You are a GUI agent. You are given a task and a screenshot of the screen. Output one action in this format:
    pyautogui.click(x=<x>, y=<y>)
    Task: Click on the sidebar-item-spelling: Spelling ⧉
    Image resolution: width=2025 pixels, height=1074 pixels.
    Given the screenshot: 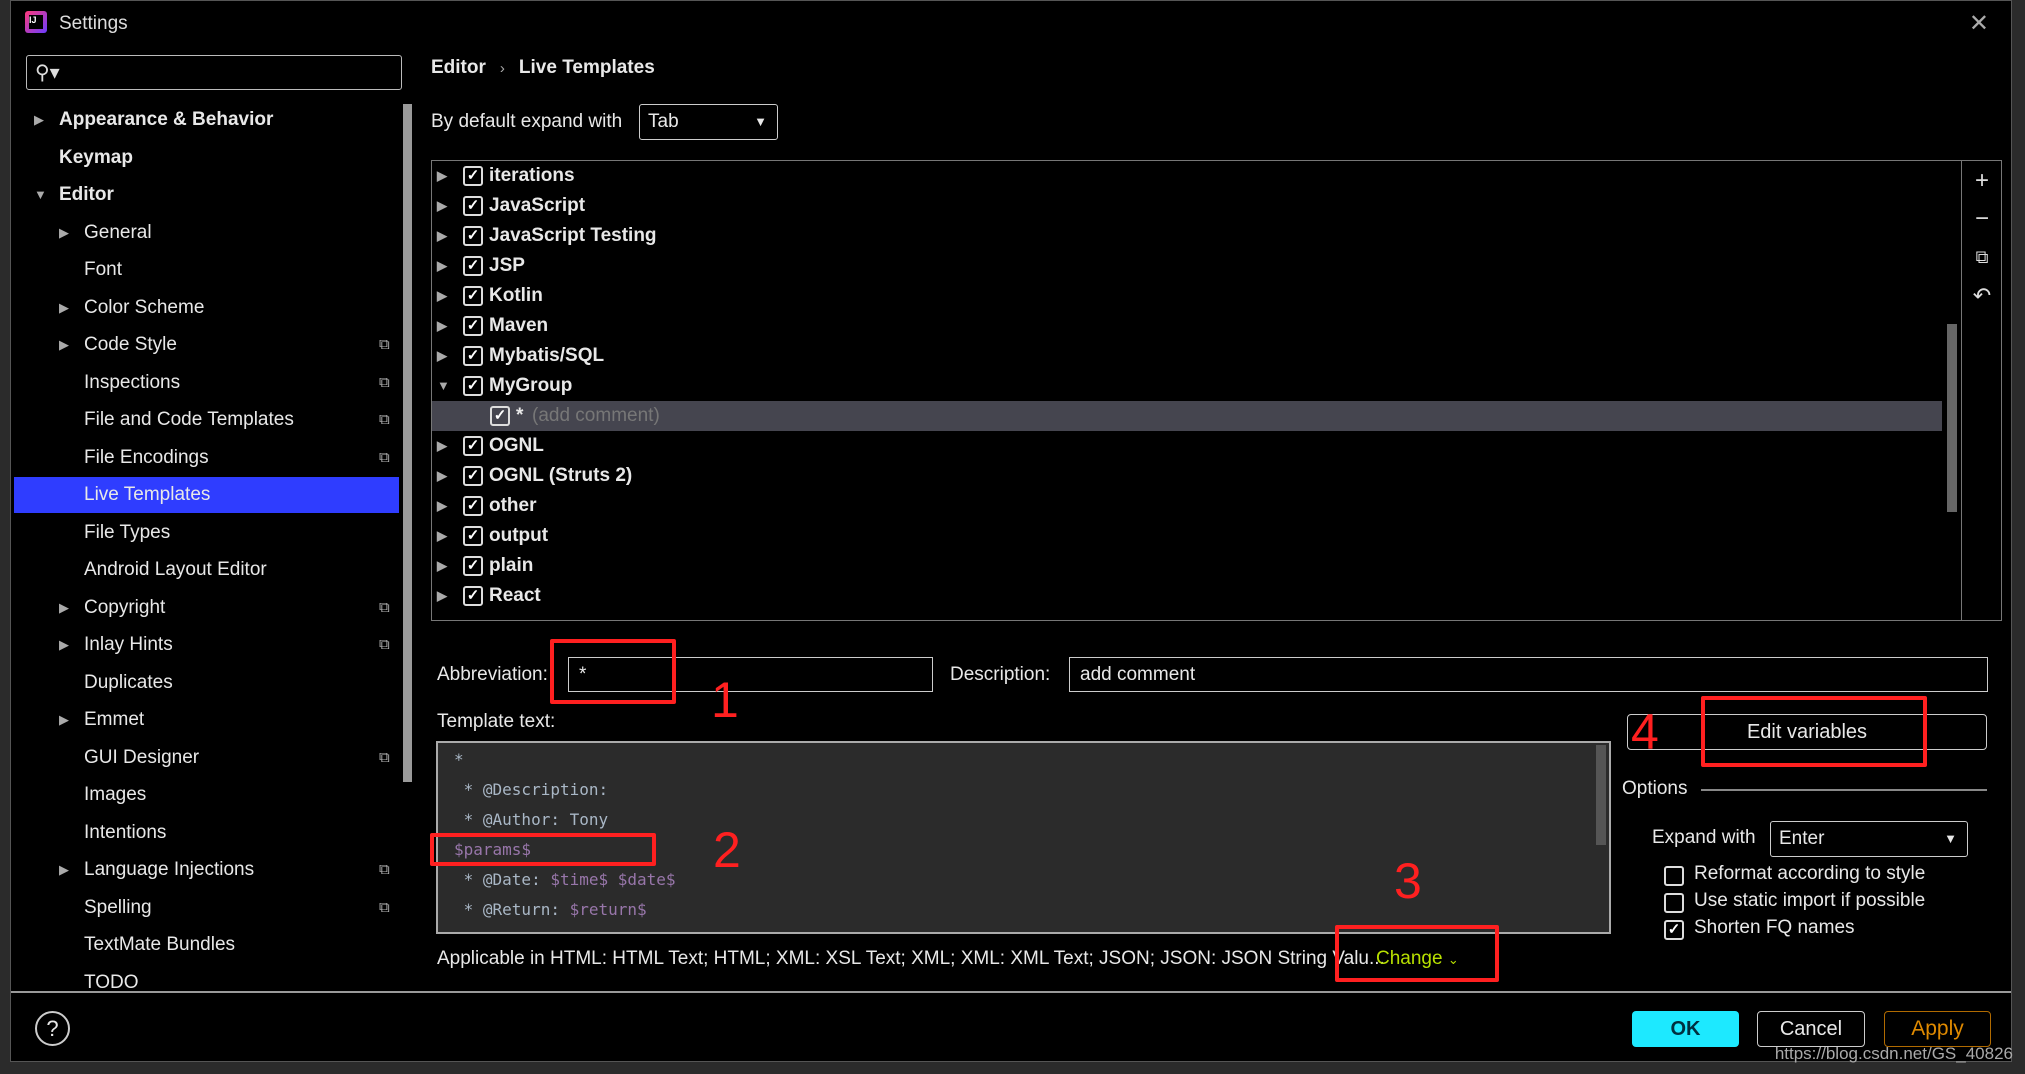 What is the action you would take?
    pyautogui.click(x=206, y=908)
    